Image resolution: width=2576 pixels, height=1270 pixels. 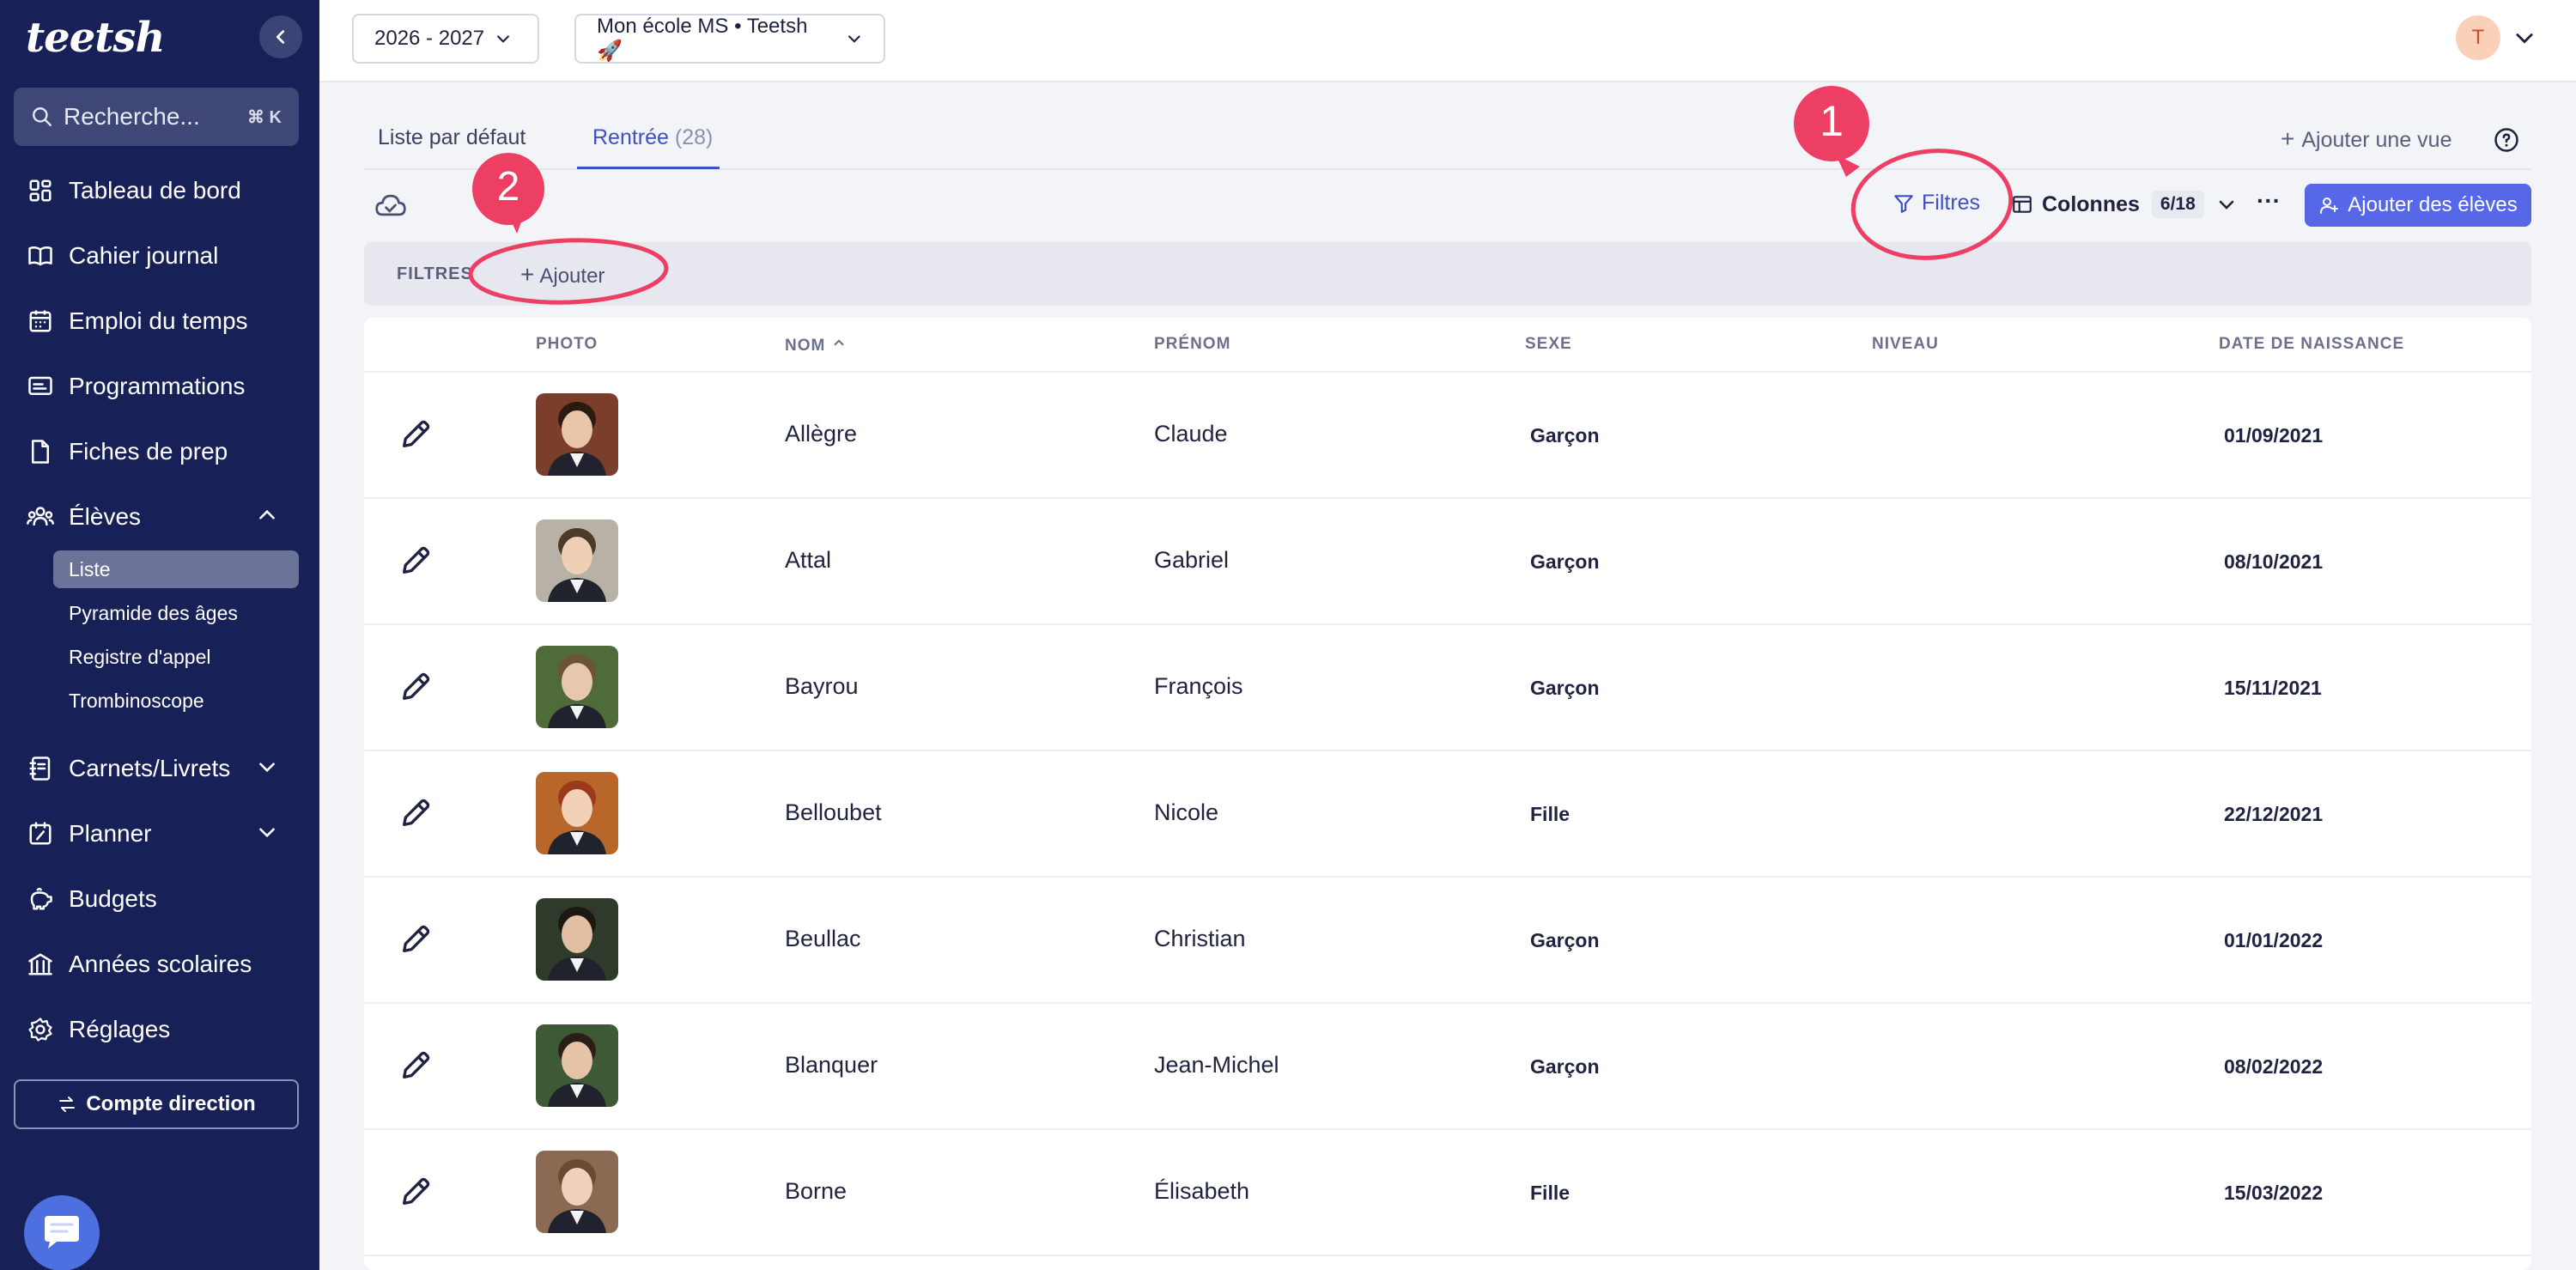 What do you see at coordinates (2507, 140) in the screenshot?
I see `help-icon` at bounding box center [2507, 140].